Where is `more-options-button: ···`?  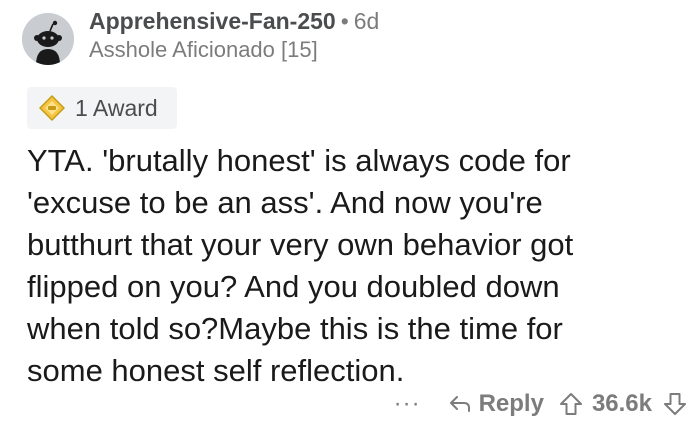 more-options-button: ··· is located at coordinates (407, 404).